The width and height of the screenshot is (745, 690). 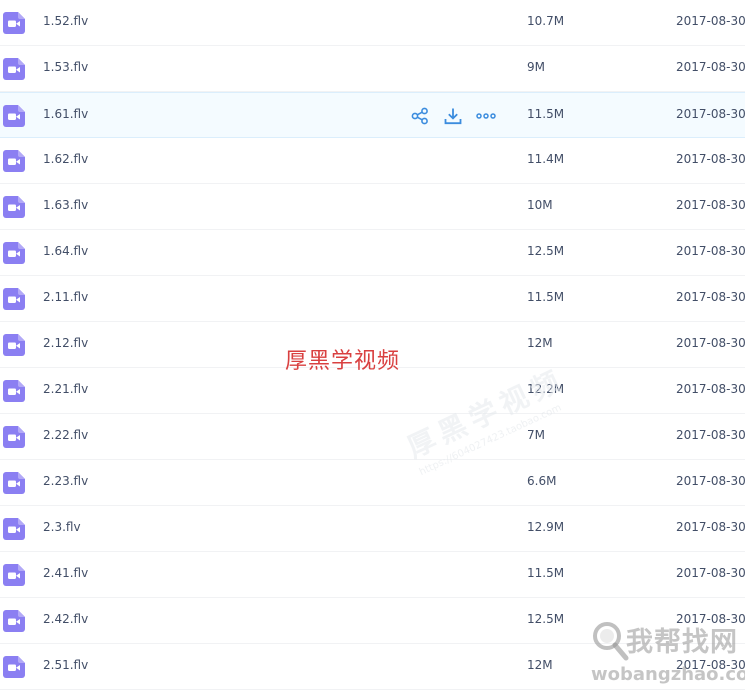 What do you see at coordinates (372, 529) in the screenshot?
I see `file-row: 2.3.flv 12.9M 2017-08-30` at bounding box center [372, 529].